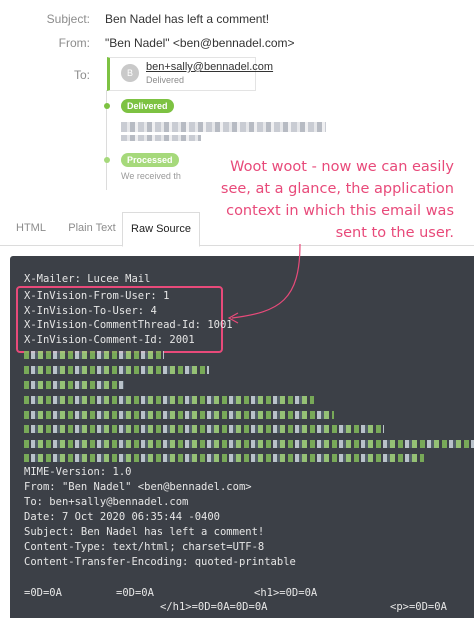 The height and width of the screenshot is (618, 474). Describe the element at coordinates (31, 228) in the screenshot. I see `tab-html: HTML` at that location.